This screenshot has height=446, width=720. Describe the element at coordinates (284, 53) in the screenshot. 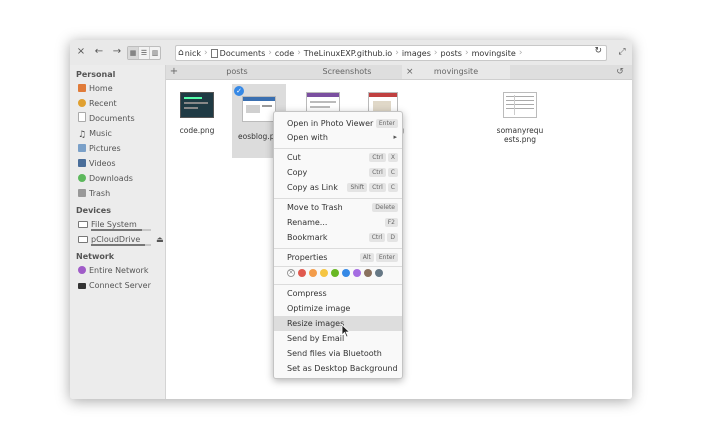

I see `breadcrumb-code: code` at that location.